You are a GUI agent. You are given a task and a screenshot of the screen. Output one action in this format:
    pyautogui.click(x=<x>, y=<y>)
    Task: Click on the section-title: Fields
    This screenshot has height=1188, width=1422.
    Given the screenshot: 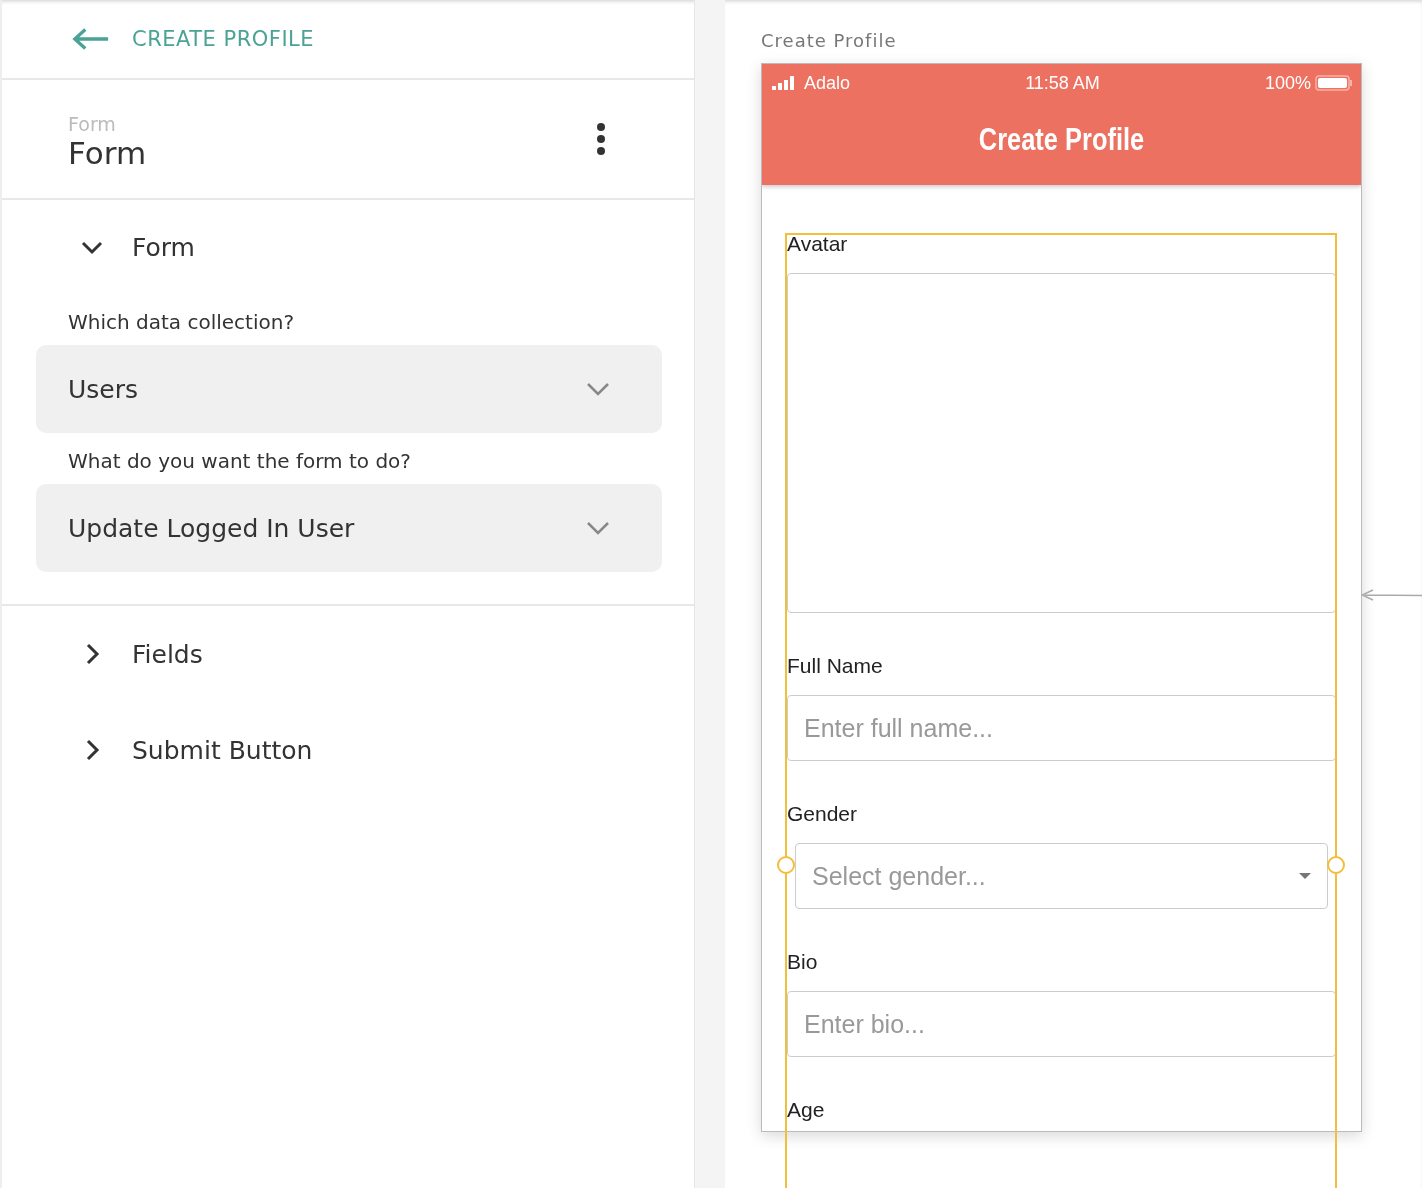 What is the action you would take?
    pyautogui.click(x=167, y=654)
    